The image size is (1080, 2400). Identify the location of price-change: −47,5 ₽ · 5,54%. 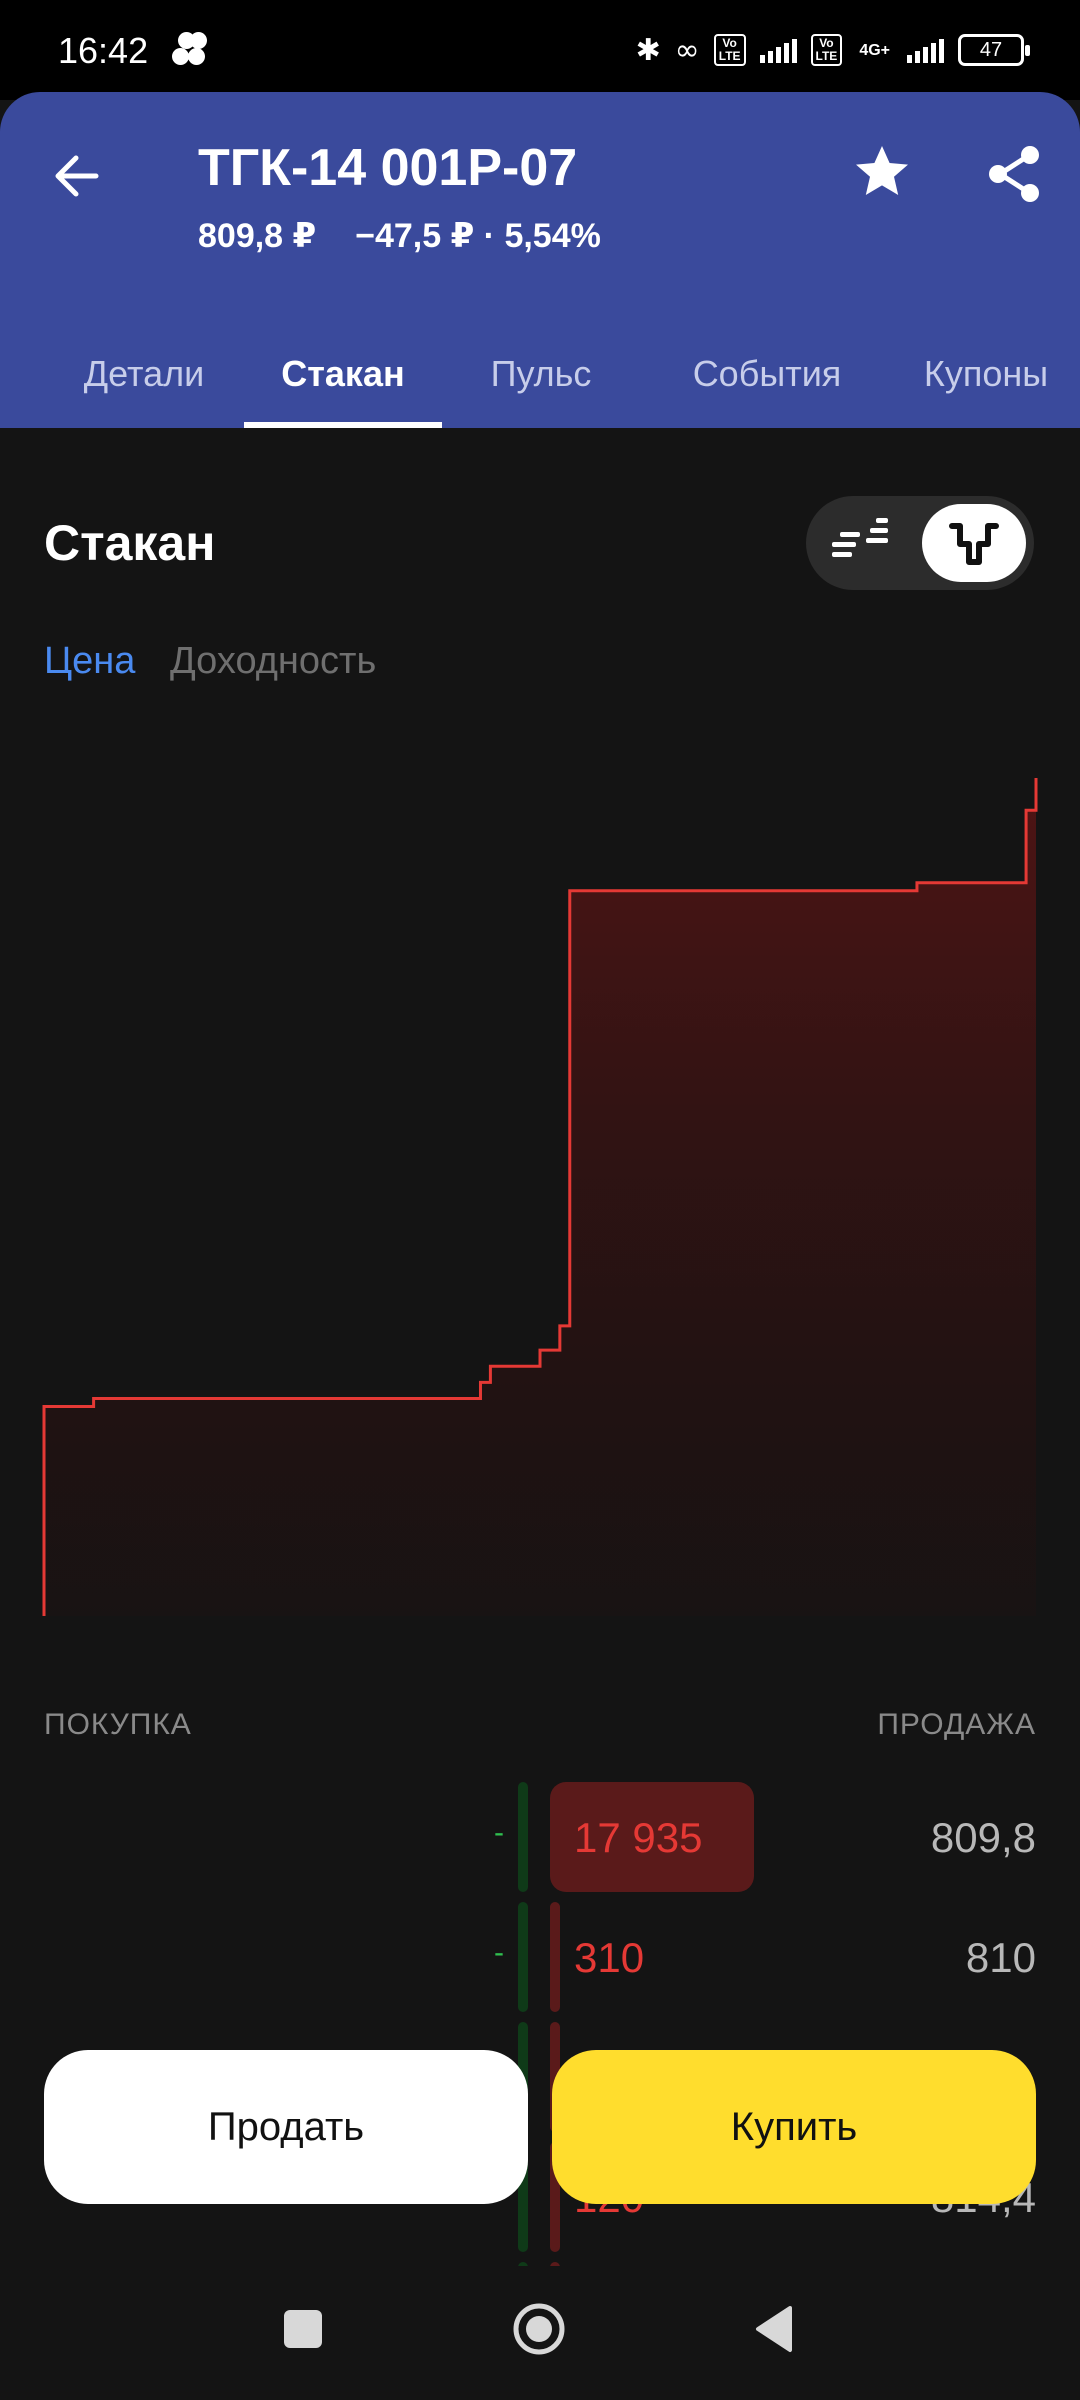
(478, 236).